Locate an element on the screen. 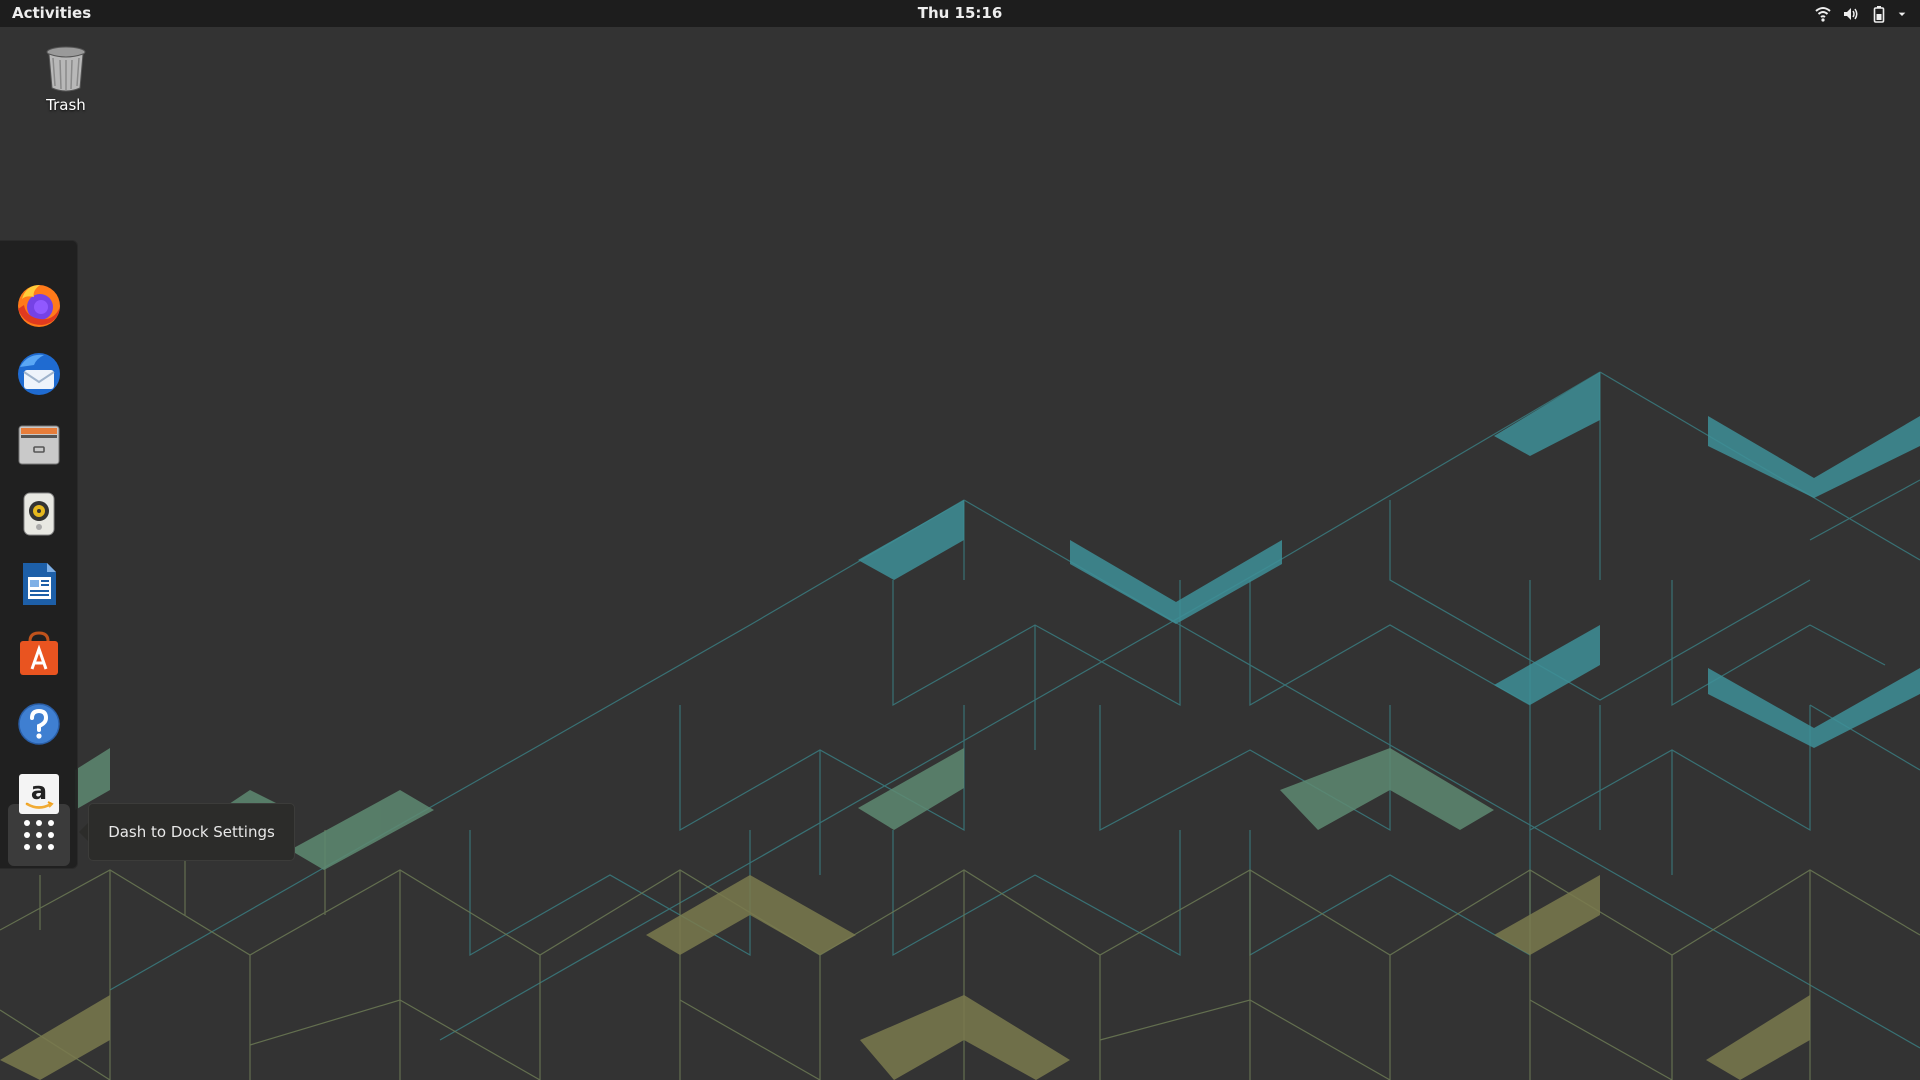 This screenshot has width=1920, height=1080. top-bar: Activities Thu 15:16 is located at coordinates (960, 13).